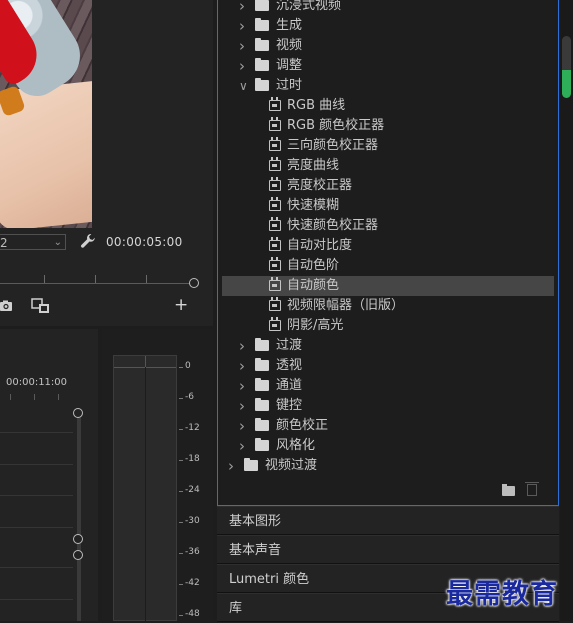  I want to click on effects-folder: › 视频, so click(388, 46).